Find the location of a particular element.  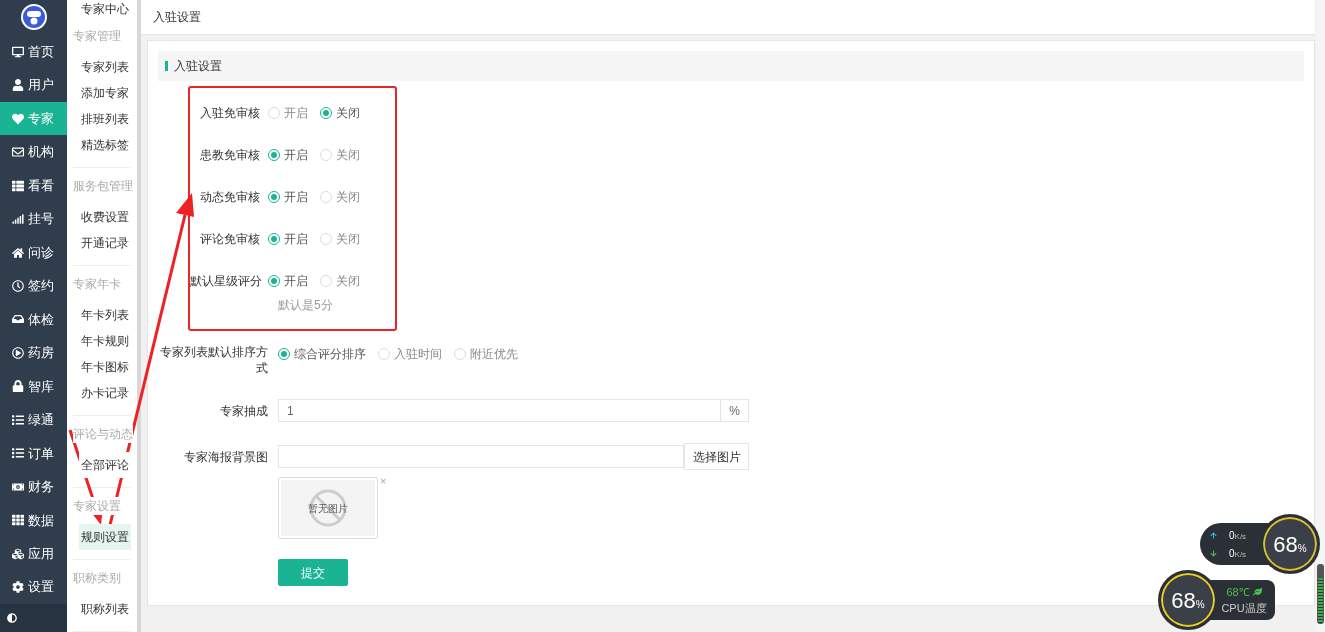

nav-item: 绿通 is located at coordinates (33, 420).